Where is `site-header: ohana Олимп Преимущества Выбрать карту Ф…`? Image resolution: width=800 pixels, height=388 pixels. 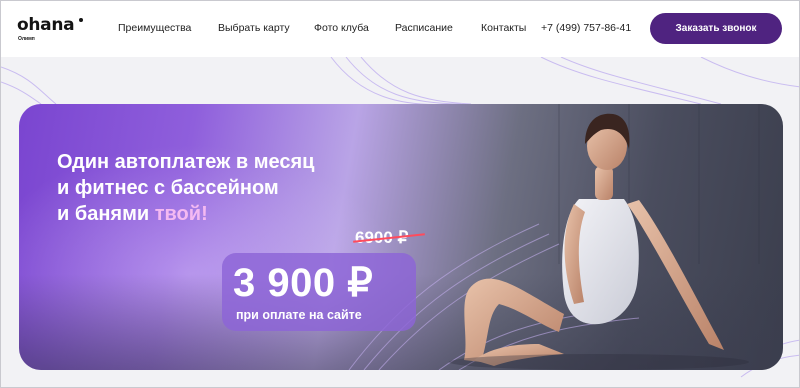
site-header: ohana Олимп Преимущества Выбрать карту Ф… is located at coordinates (400, 29).